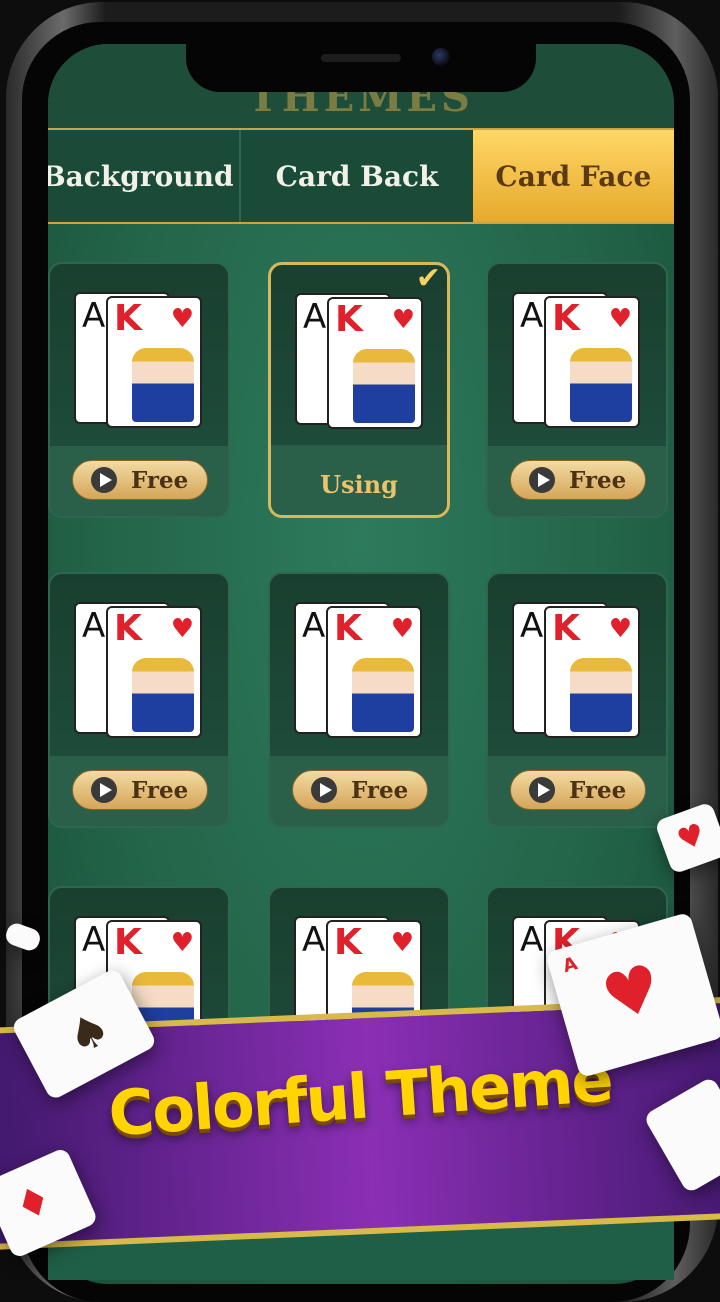 The width and height of the screenshot is (720, 1302). Describe the element at coordinates (441, 57) in the screenshot. I see `camera-icon` at that location.